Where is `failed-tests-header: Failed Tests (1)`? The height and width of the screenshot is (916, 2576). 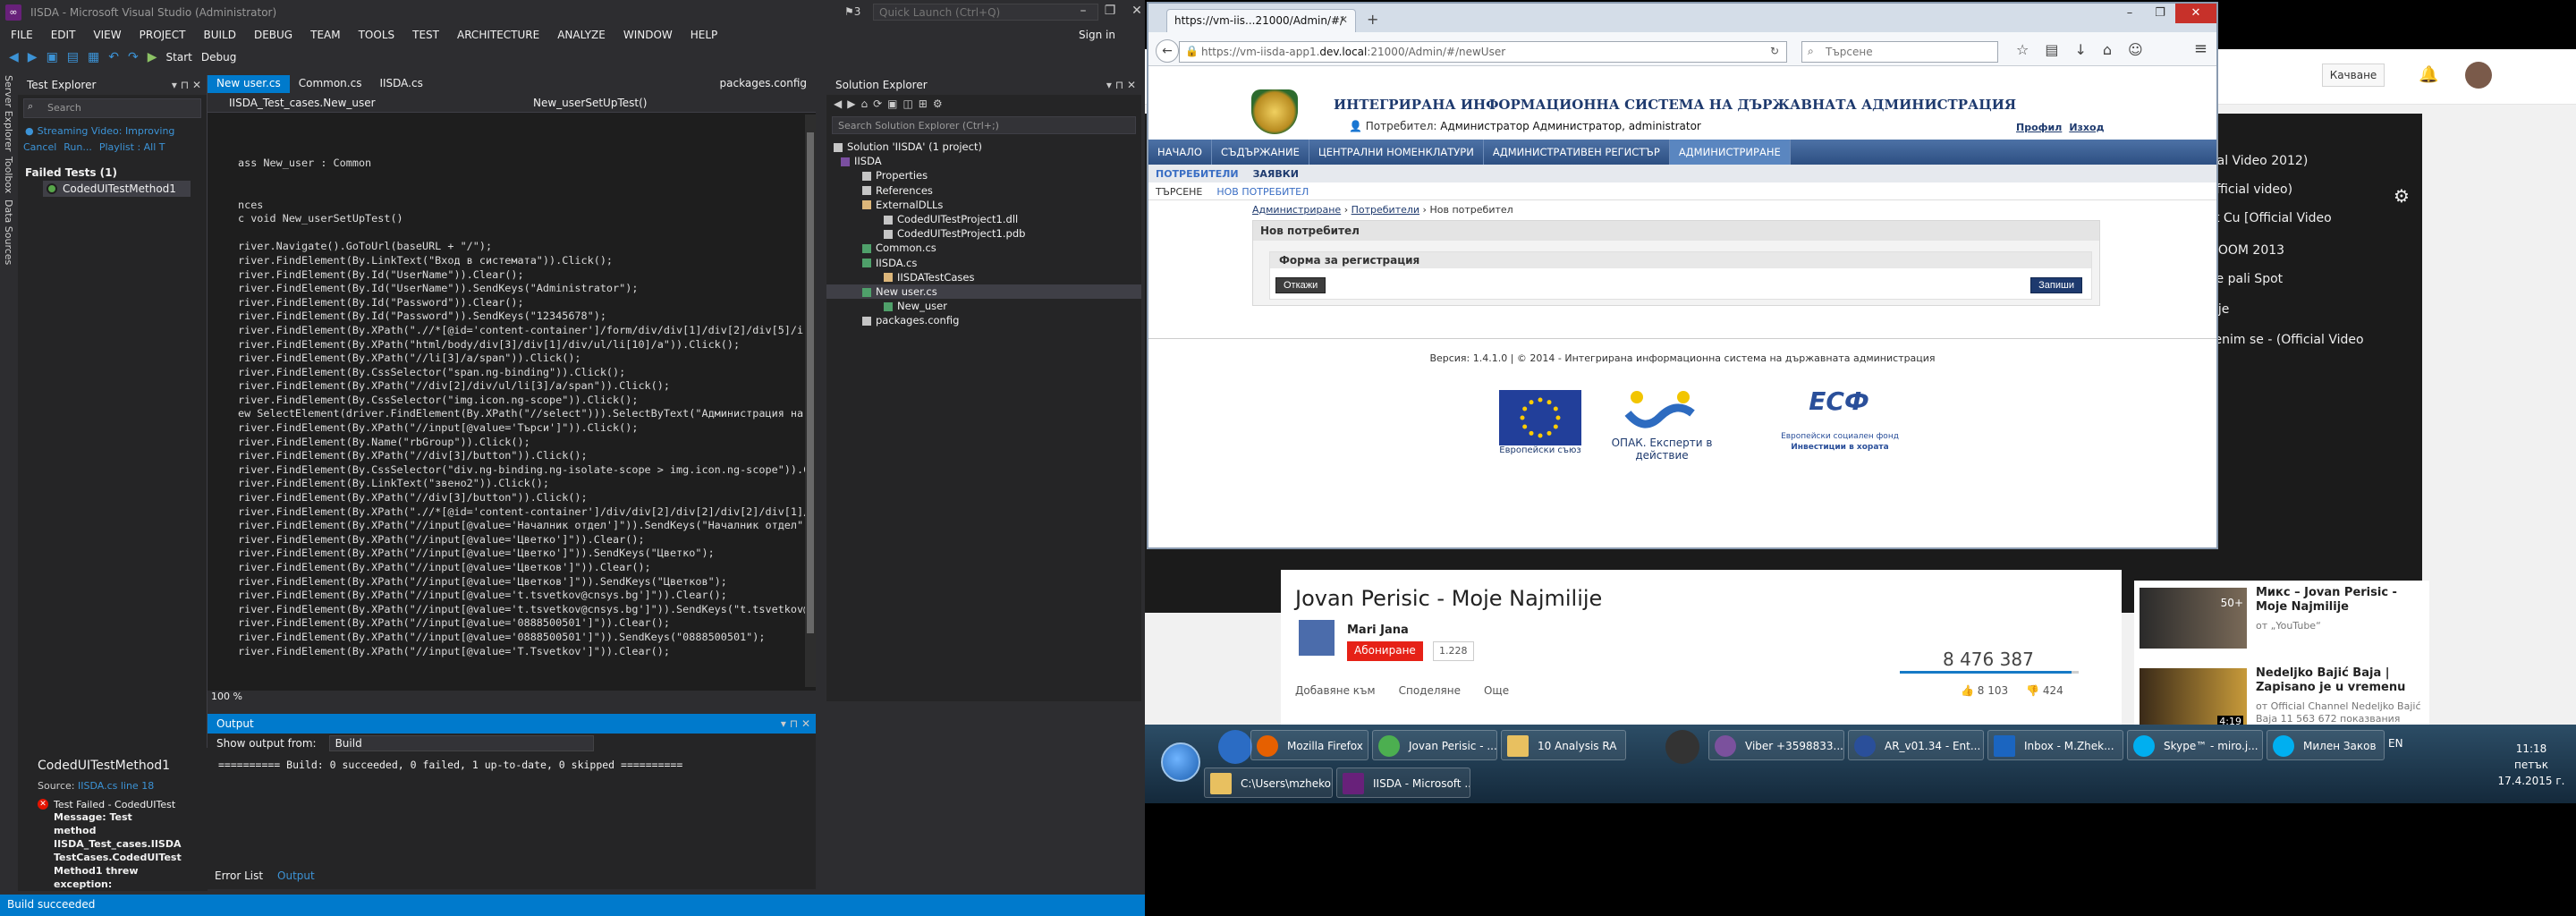 failed-tests-header: Failed Tests (1) is located at coordinates (112, 172).